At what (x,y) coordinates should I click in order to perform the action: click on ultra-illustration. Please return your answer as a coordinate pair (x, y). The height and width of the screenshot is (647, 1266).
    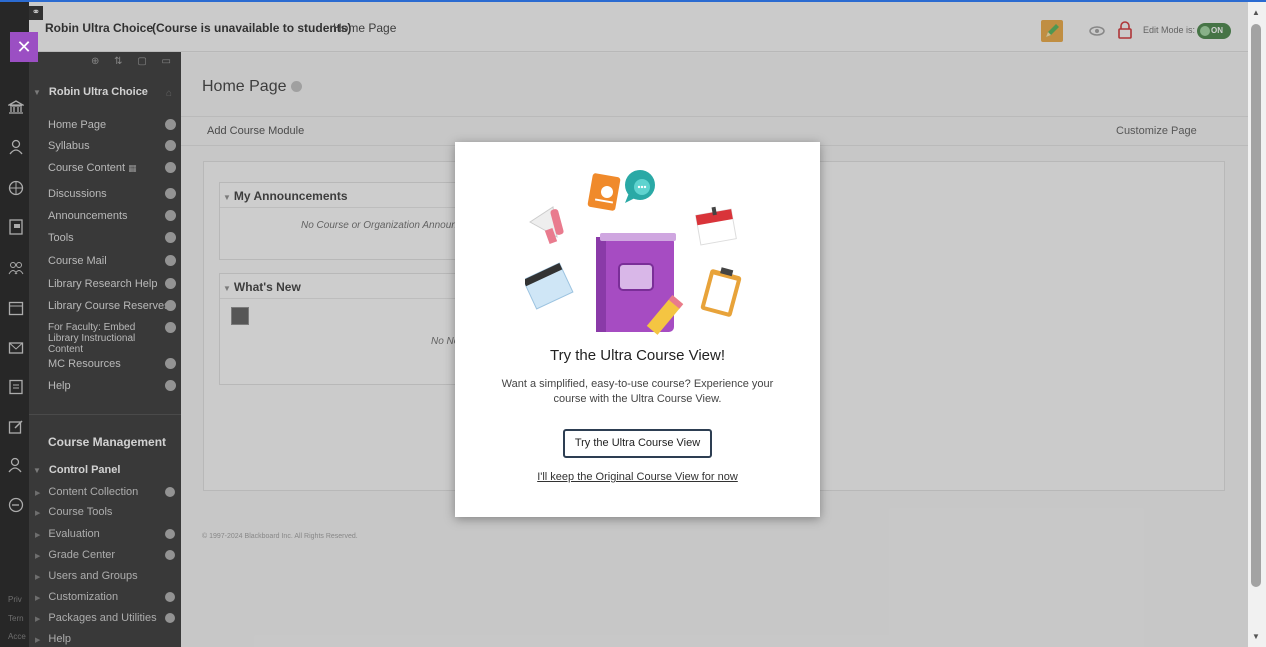
    Looking at the image, I should click on (633, 252).